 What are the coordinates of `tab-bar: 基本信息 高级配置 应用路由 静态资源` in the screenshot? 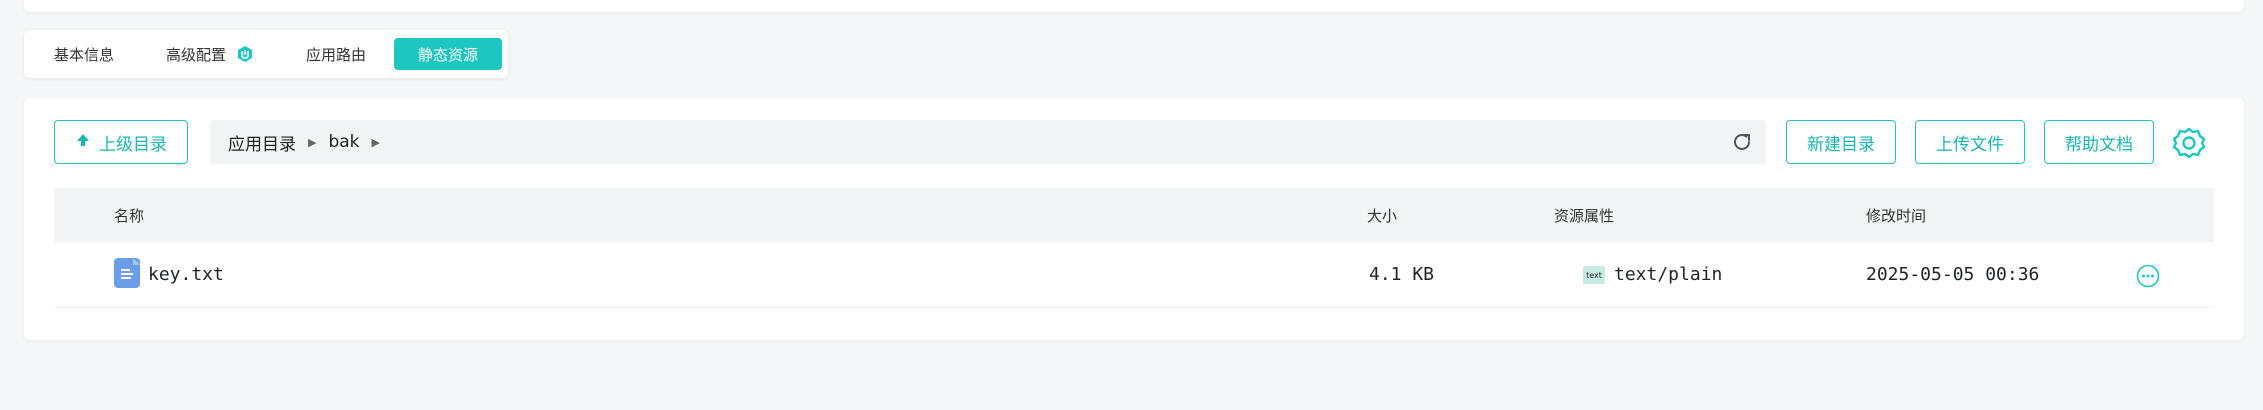 It's located at (266, 54).